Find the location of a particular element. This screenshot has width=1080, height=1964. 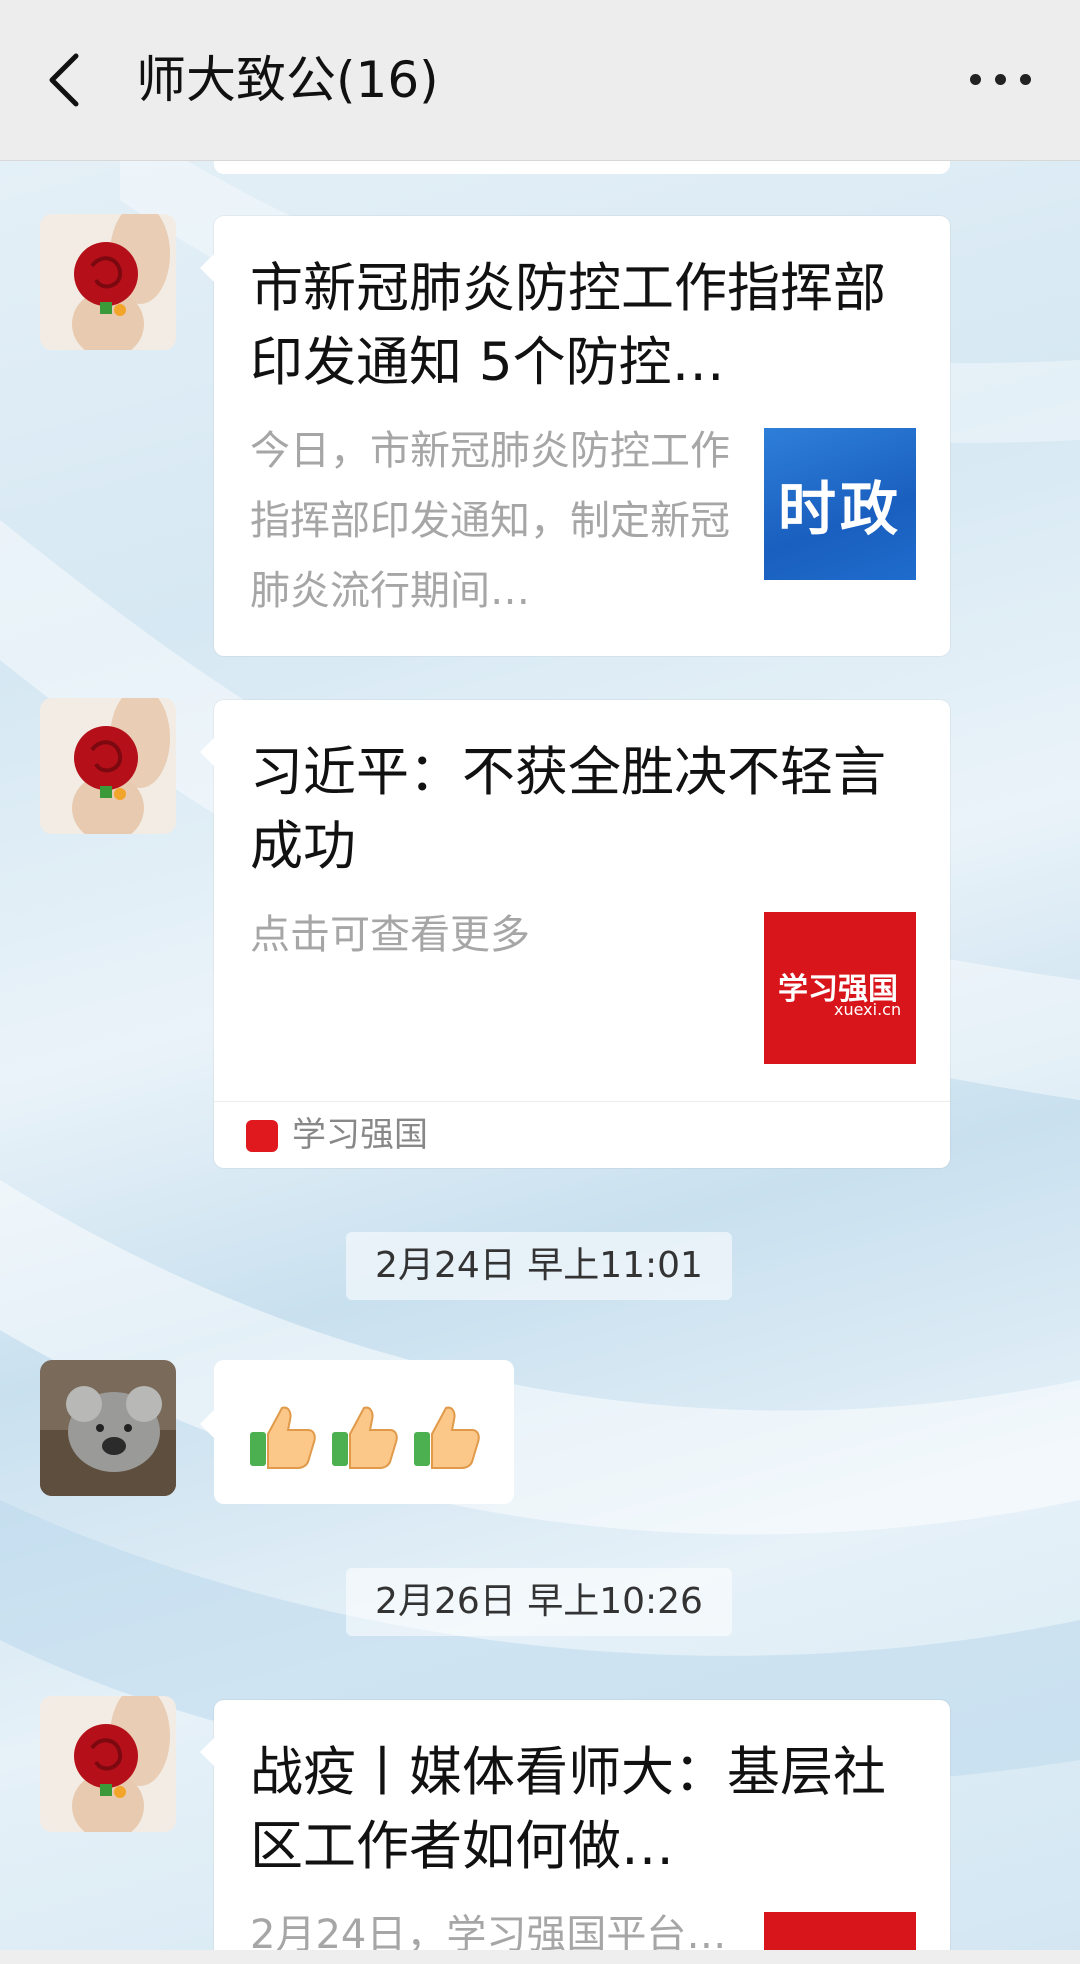

card-source-name: 学习强国 is located at coordinates (360, 1135).